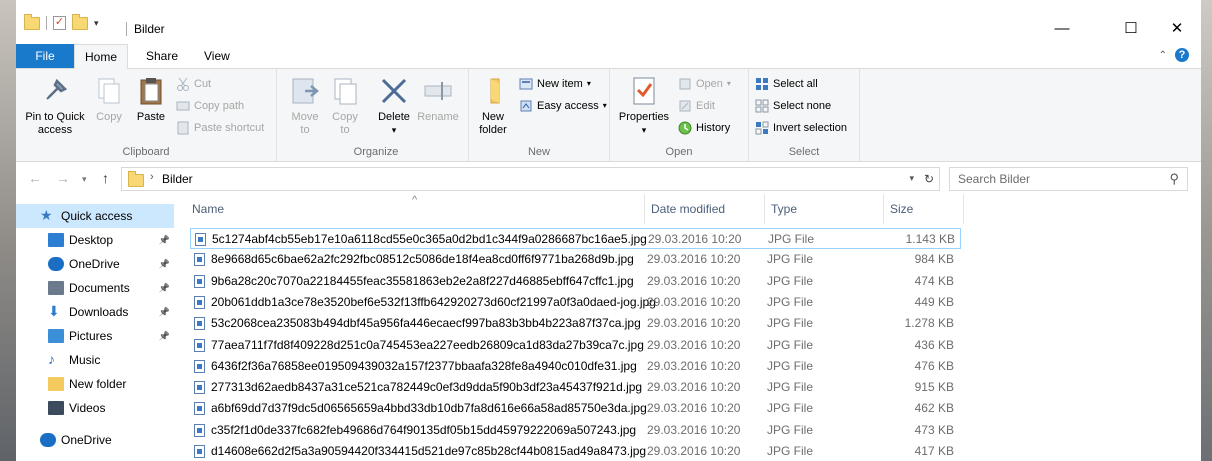  I want to click on tab-share: Share, so click(162, 56).